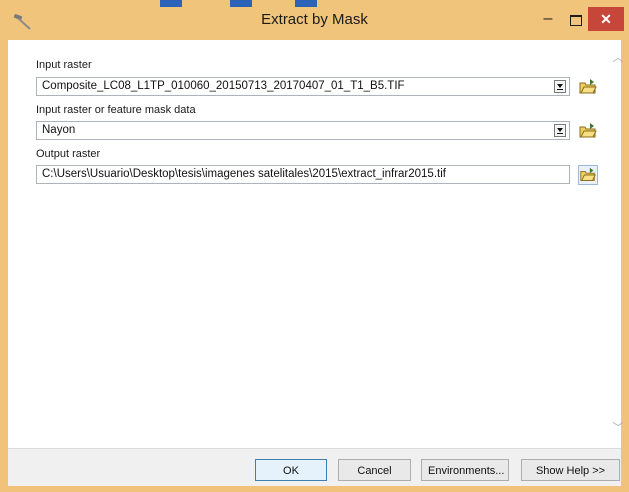  Describe the element at coordinates (59, 130) in the screenshot. I see `mask-data-value: Nayon` at that location.